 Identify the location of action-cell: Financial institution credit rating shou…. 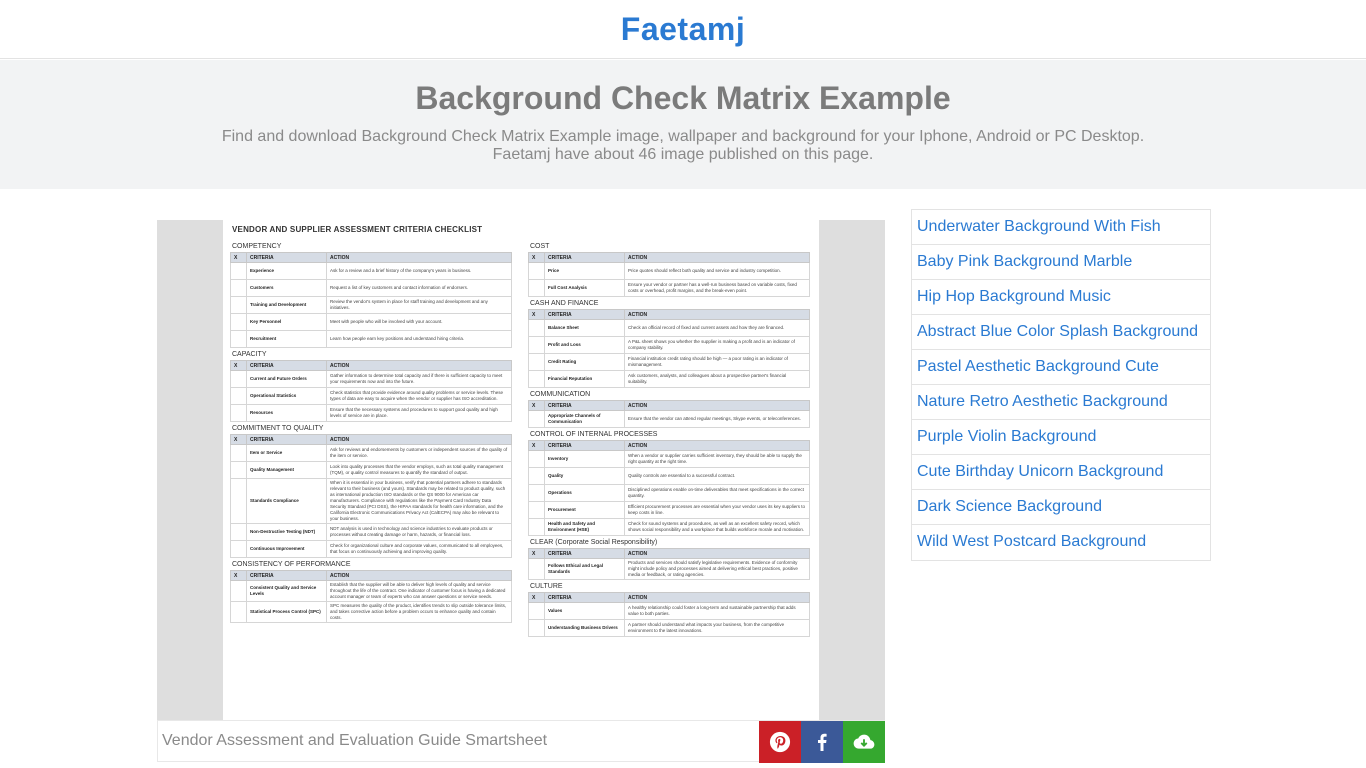
(717, 362).